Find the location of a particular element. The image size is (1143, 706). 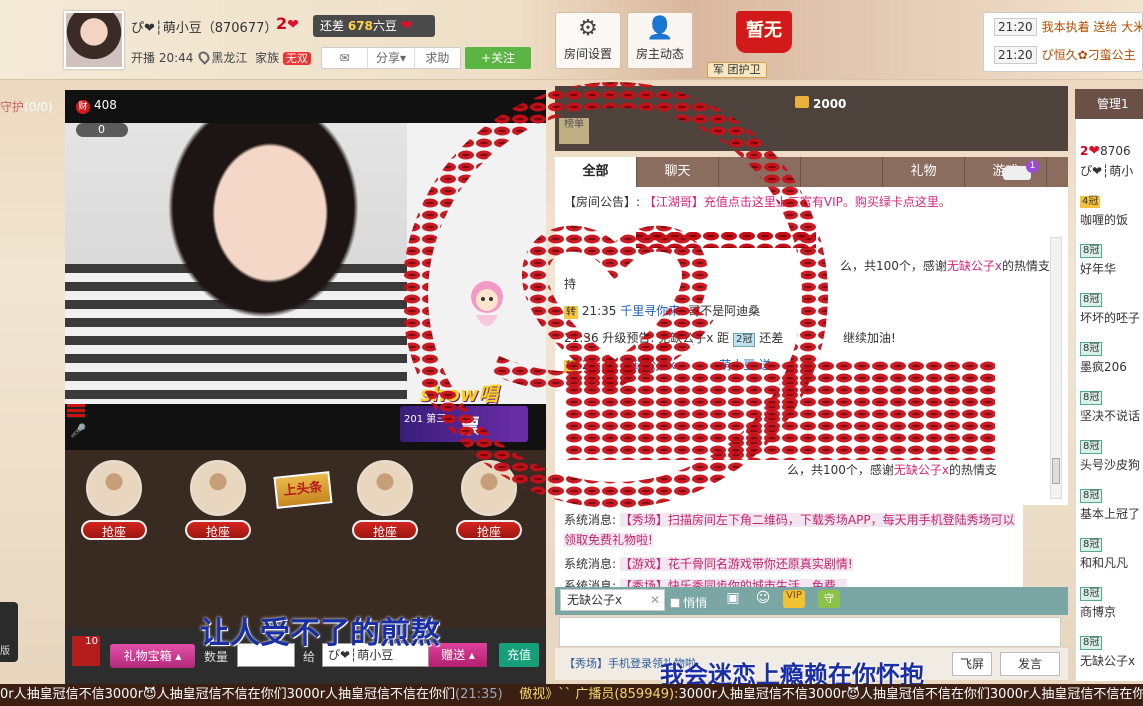

system-tag: 【秀场】 is located at coordinates (643, 520).